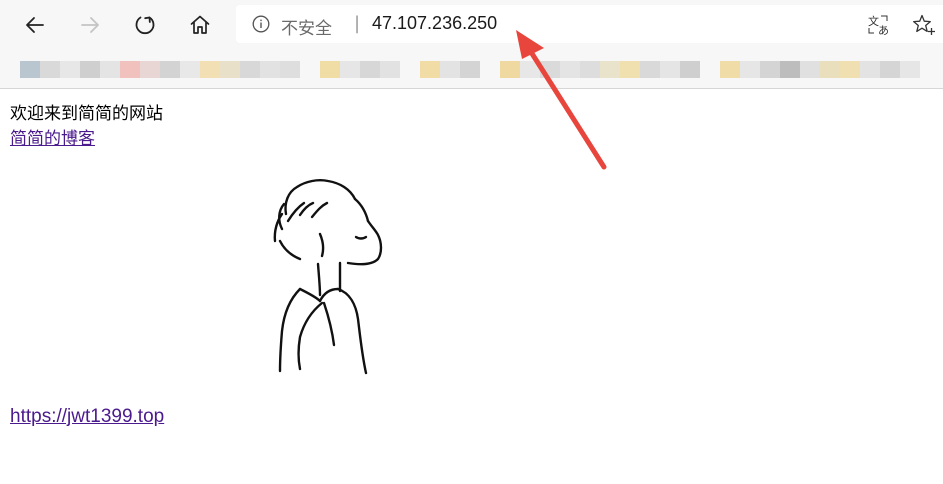 Image resolution: width=943 pixels, height=484 pixels. What do you see at coordinates (589, 24) in the screenshot?
I see `address-bar: 不安全 | 47.107.236.250 文 あ` at bounding box center [589, 24].